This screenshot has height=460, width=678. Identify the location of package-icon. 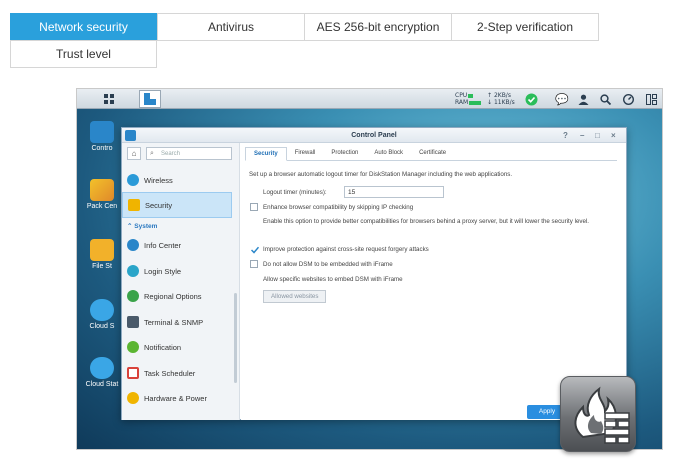
(102, 190).